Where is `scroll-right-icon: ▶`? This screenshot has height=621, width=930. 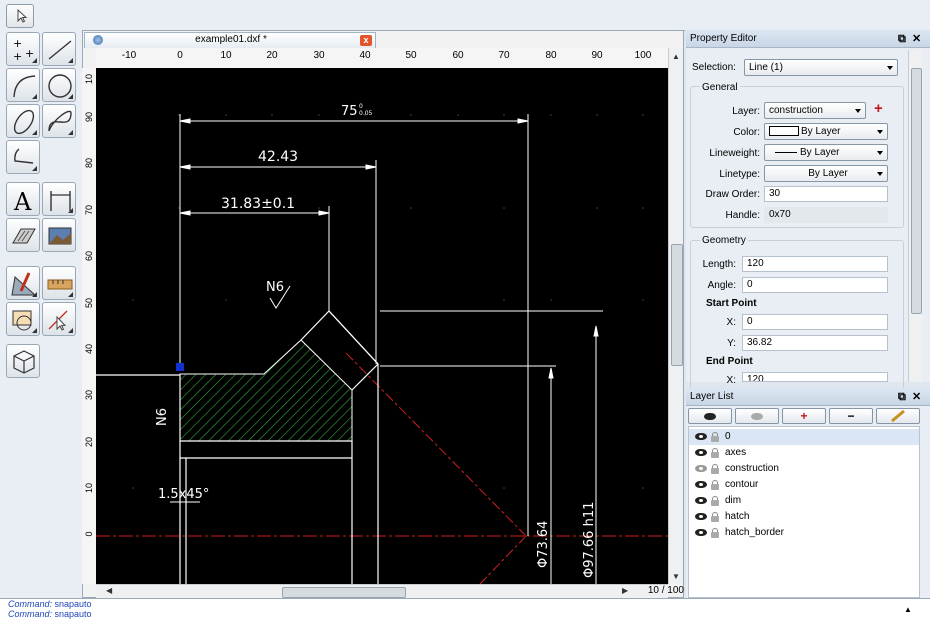 scroll-right-icon: ▶ is located at coordinates (625, 590).